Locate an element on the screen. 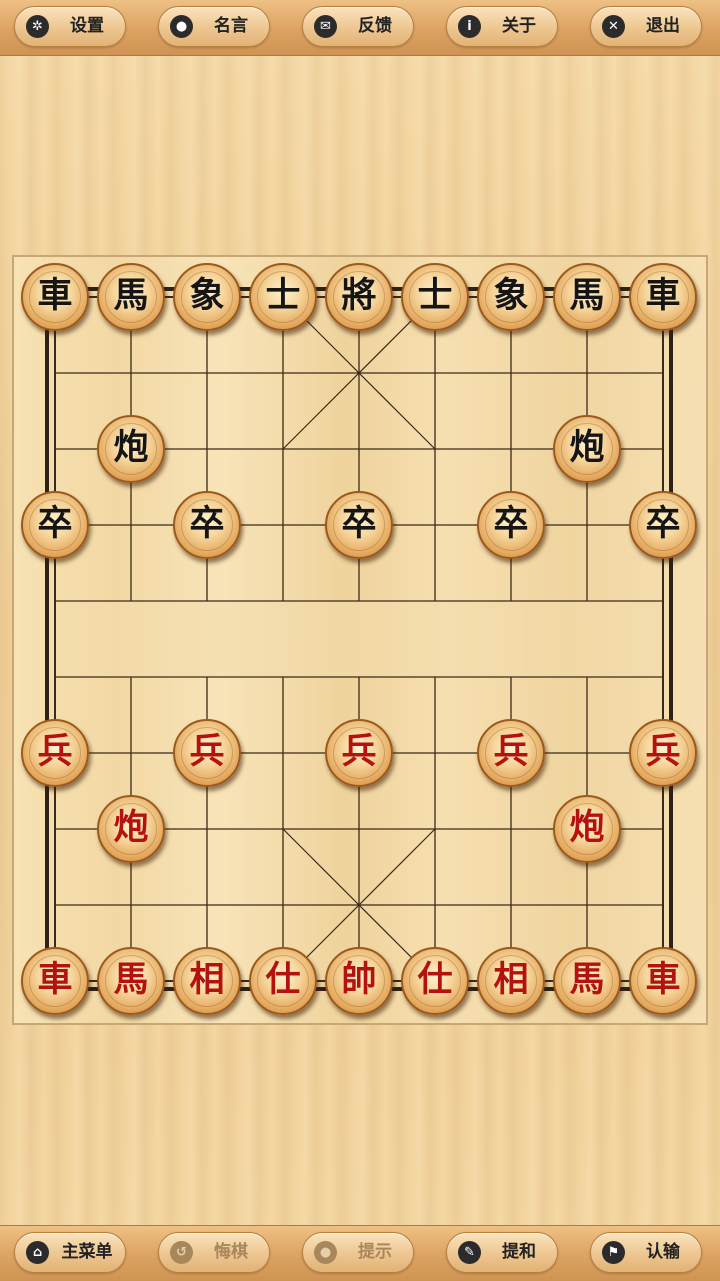 The image size is (720, 1281). offer-draw-button: ✎ 提和 is located at coordinates (502, 1252).